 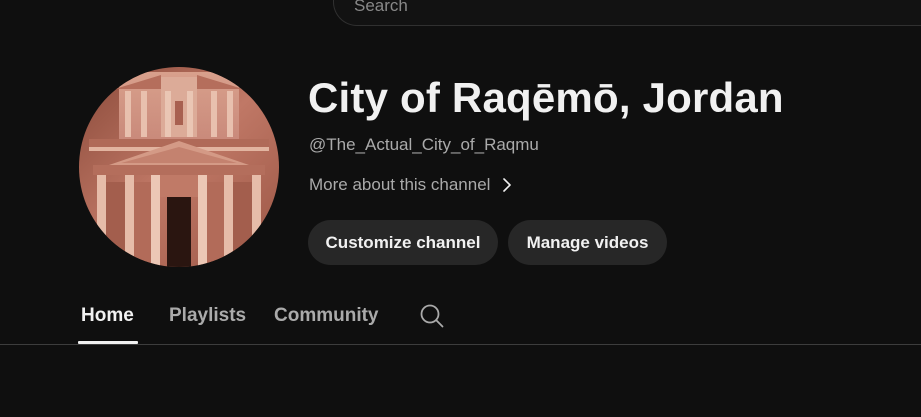 I want to click on tab-community: Community, so click(x=326, y=316).